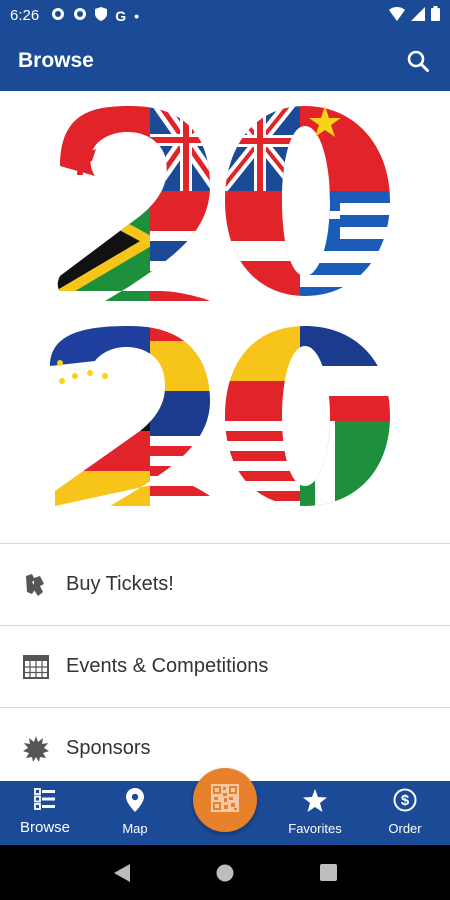  Describe the element at coordinates (315, 828) in the screenshot. I see `nav-label: Favorites` at that location.